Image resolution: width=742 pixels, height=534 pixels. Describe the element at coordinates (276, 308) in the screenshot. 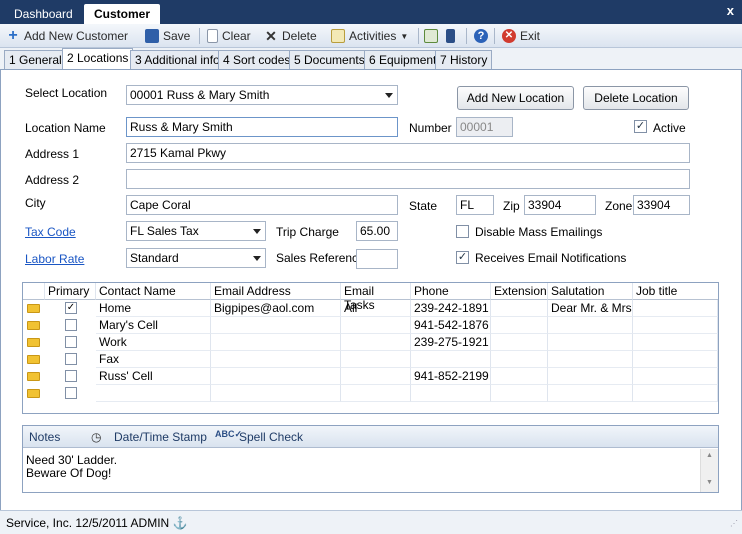

I see `email-address-cell: Bigpipes@aol.com` at that location.